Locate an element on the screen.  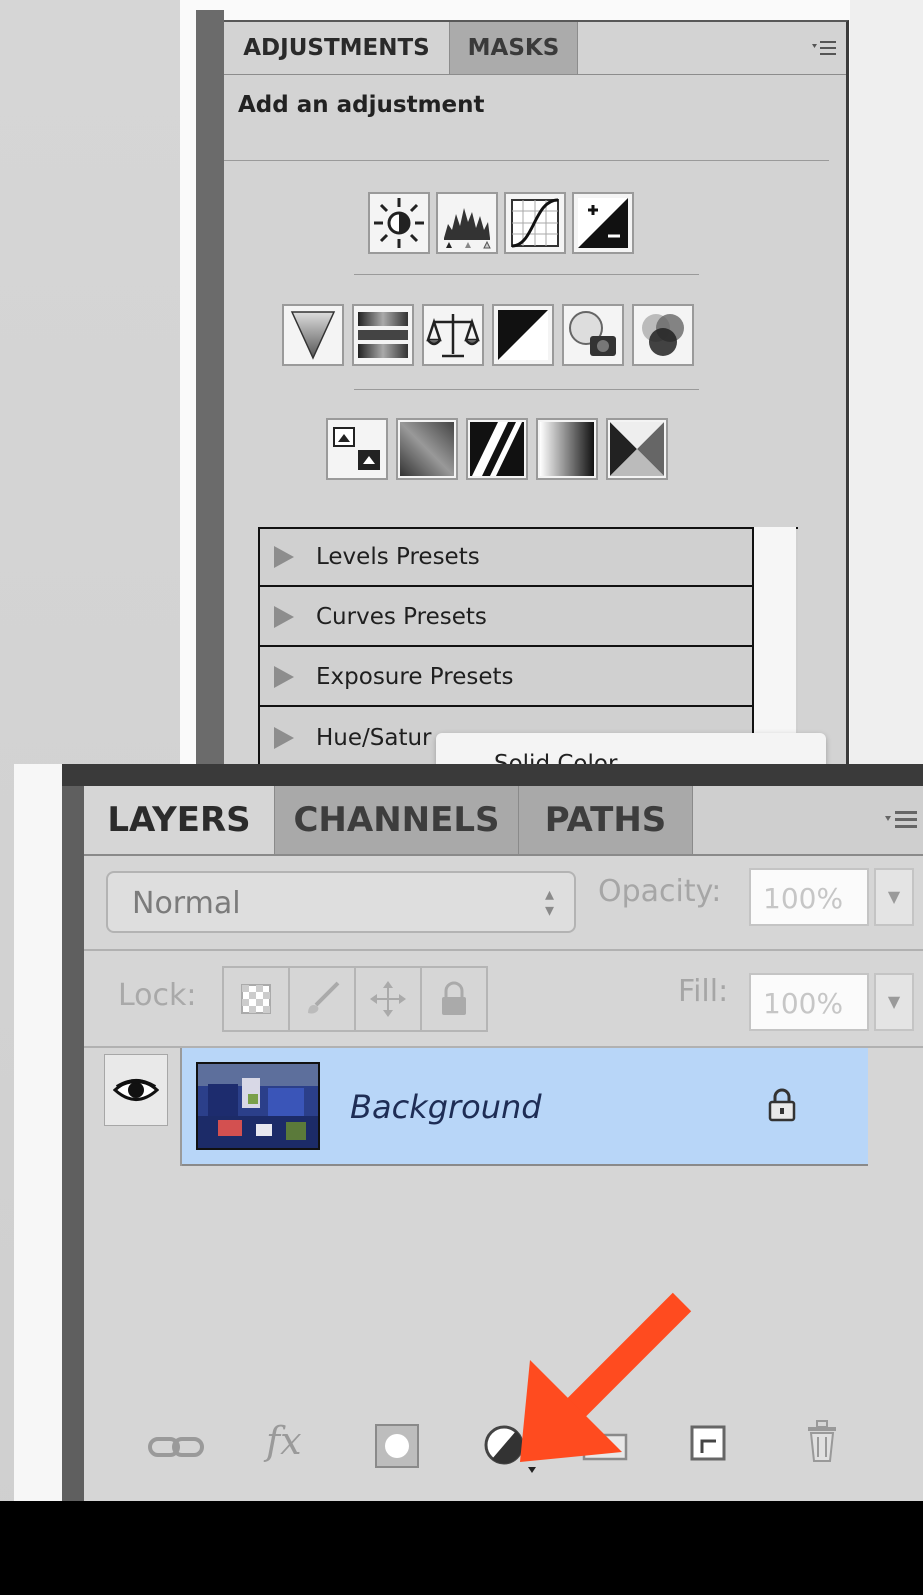
adjustments-tab-bar: ADJUSTMENTS MASKS is located at coordinates (535, 48).